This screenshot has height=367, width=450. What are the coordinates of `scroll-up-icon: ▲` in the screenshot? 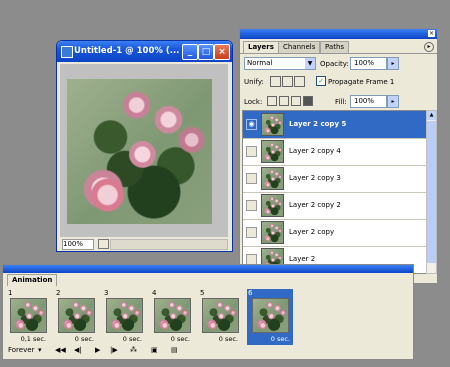 It's located at (431, 115).